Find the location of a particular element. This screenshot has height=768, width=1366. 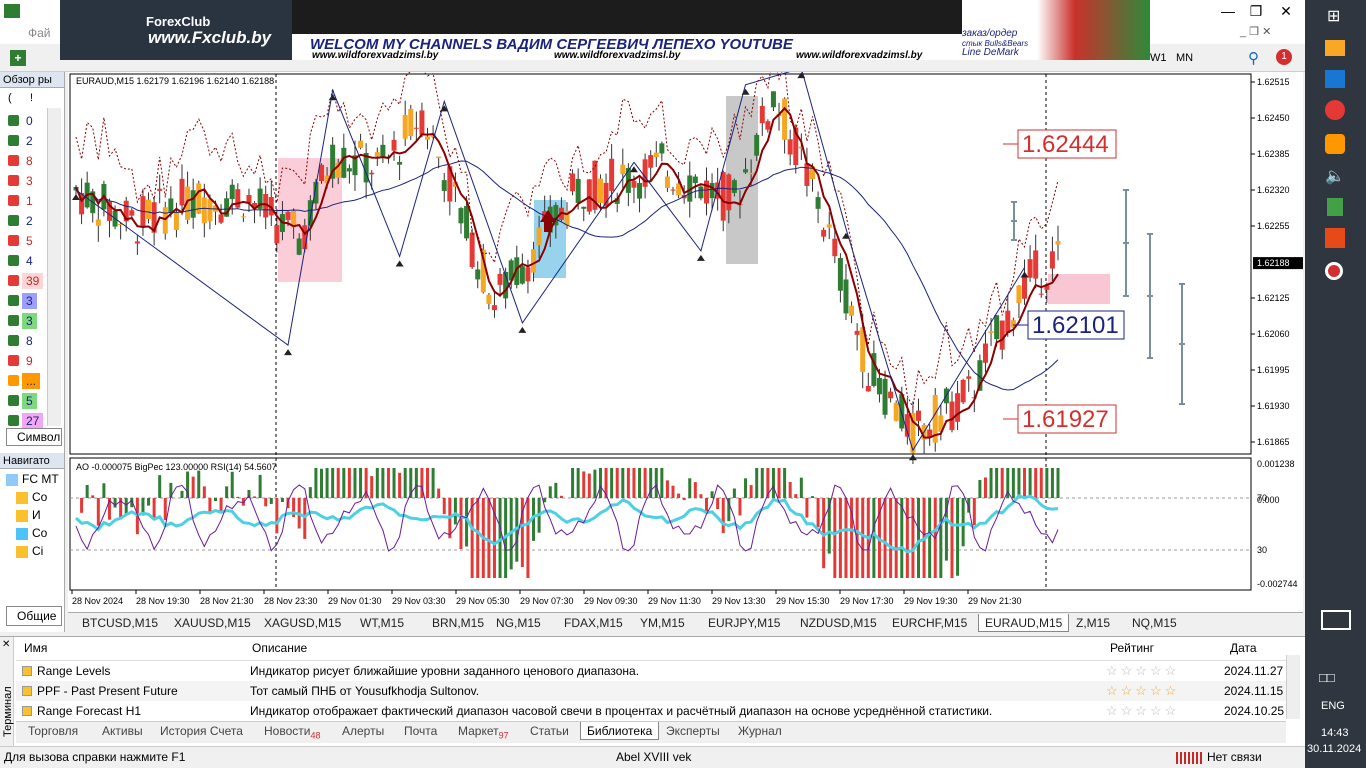

tab-count-badge: 97 is located at coordinates (503, 735).